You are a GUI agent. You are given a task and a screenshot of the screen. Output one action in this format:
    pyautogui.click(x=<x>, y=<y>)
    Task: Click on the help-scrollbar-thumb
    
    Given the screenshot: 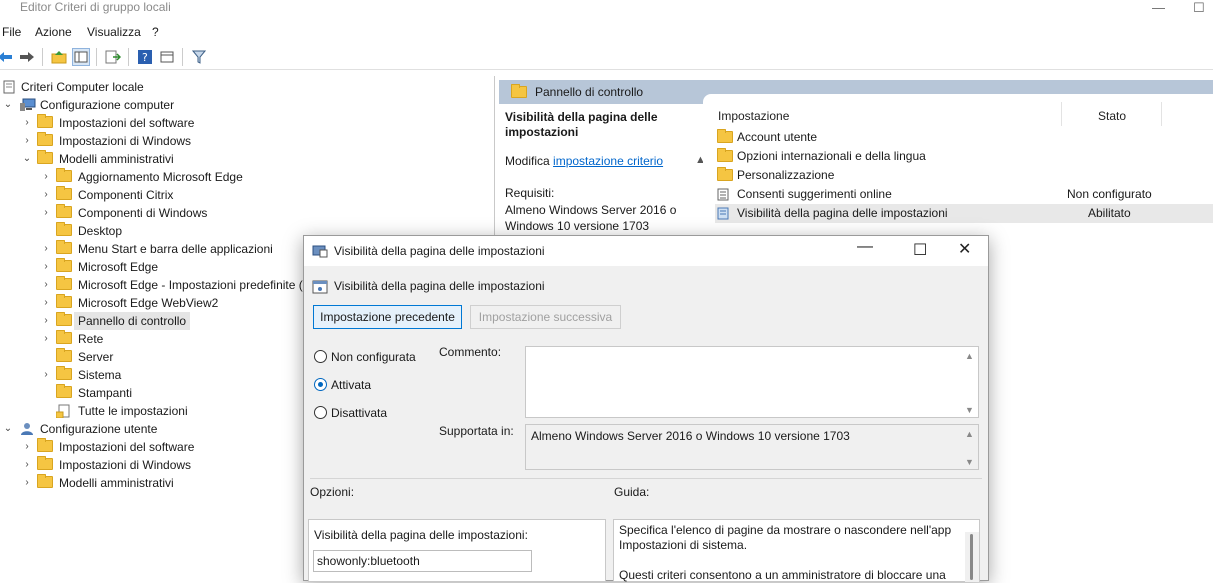 What is the action you would take?
    pyautogui.click(x=971, y=557)
    